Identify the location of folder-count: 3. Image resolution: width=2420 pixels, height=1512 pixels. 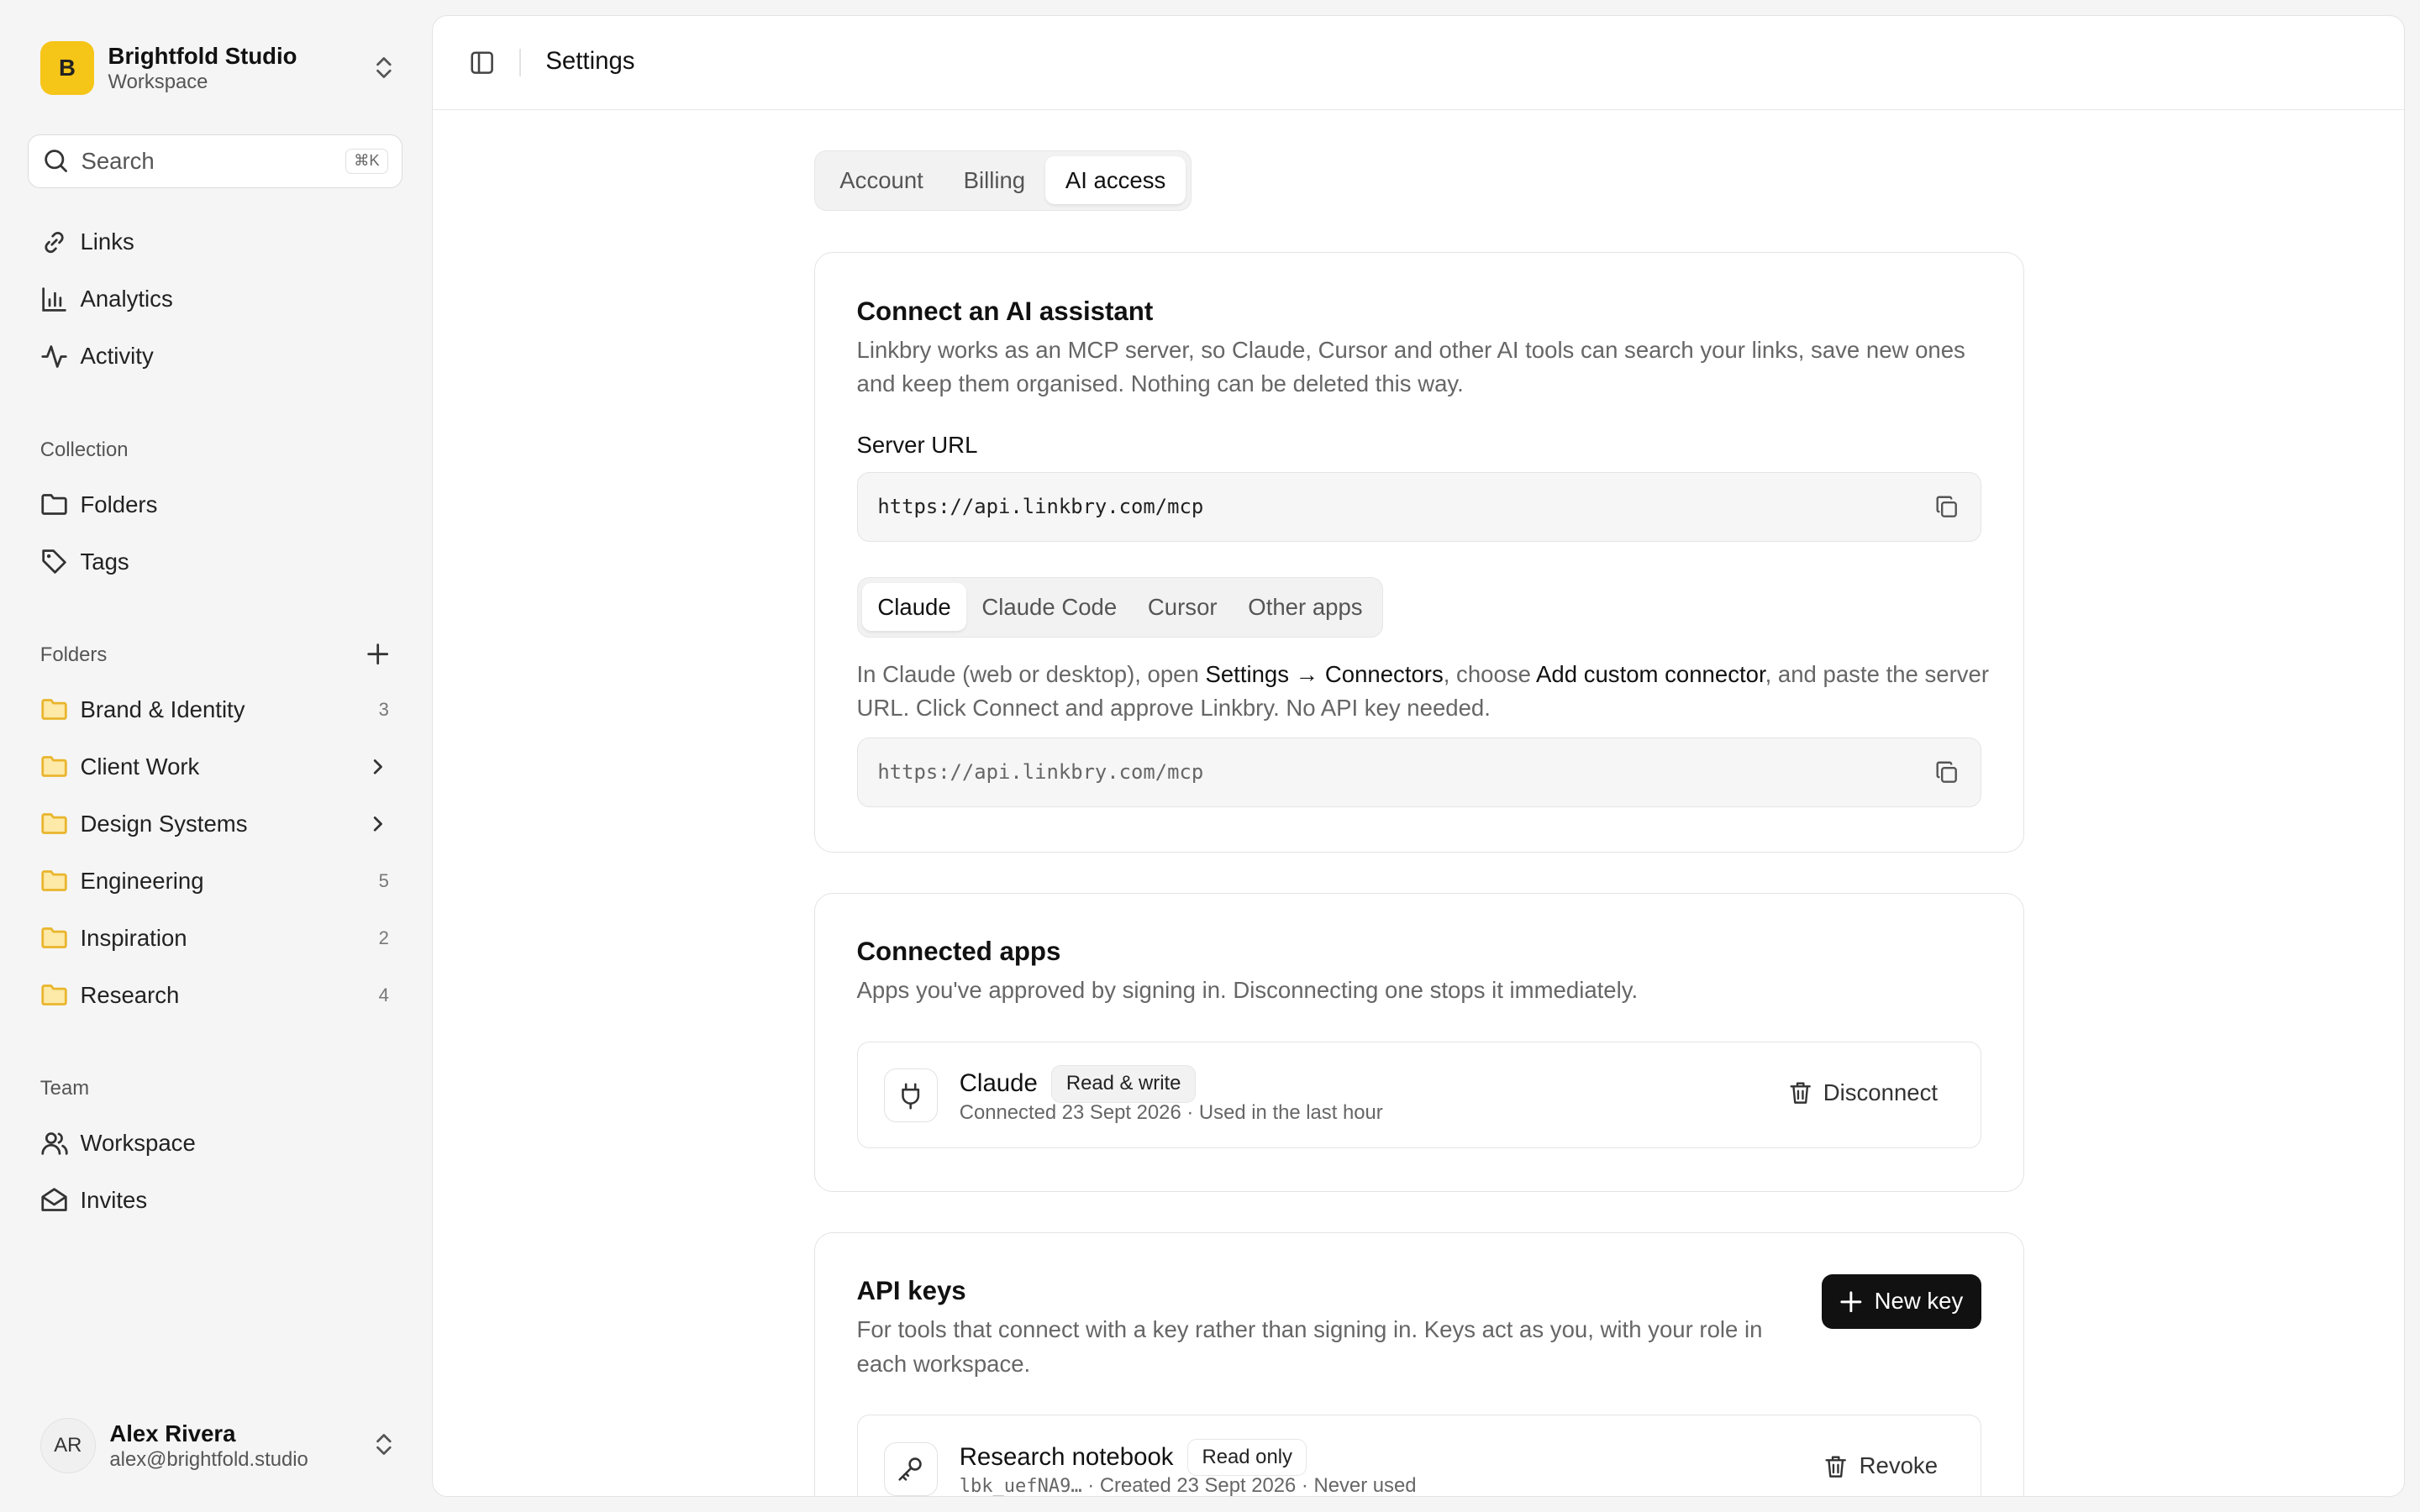
(383, 709).